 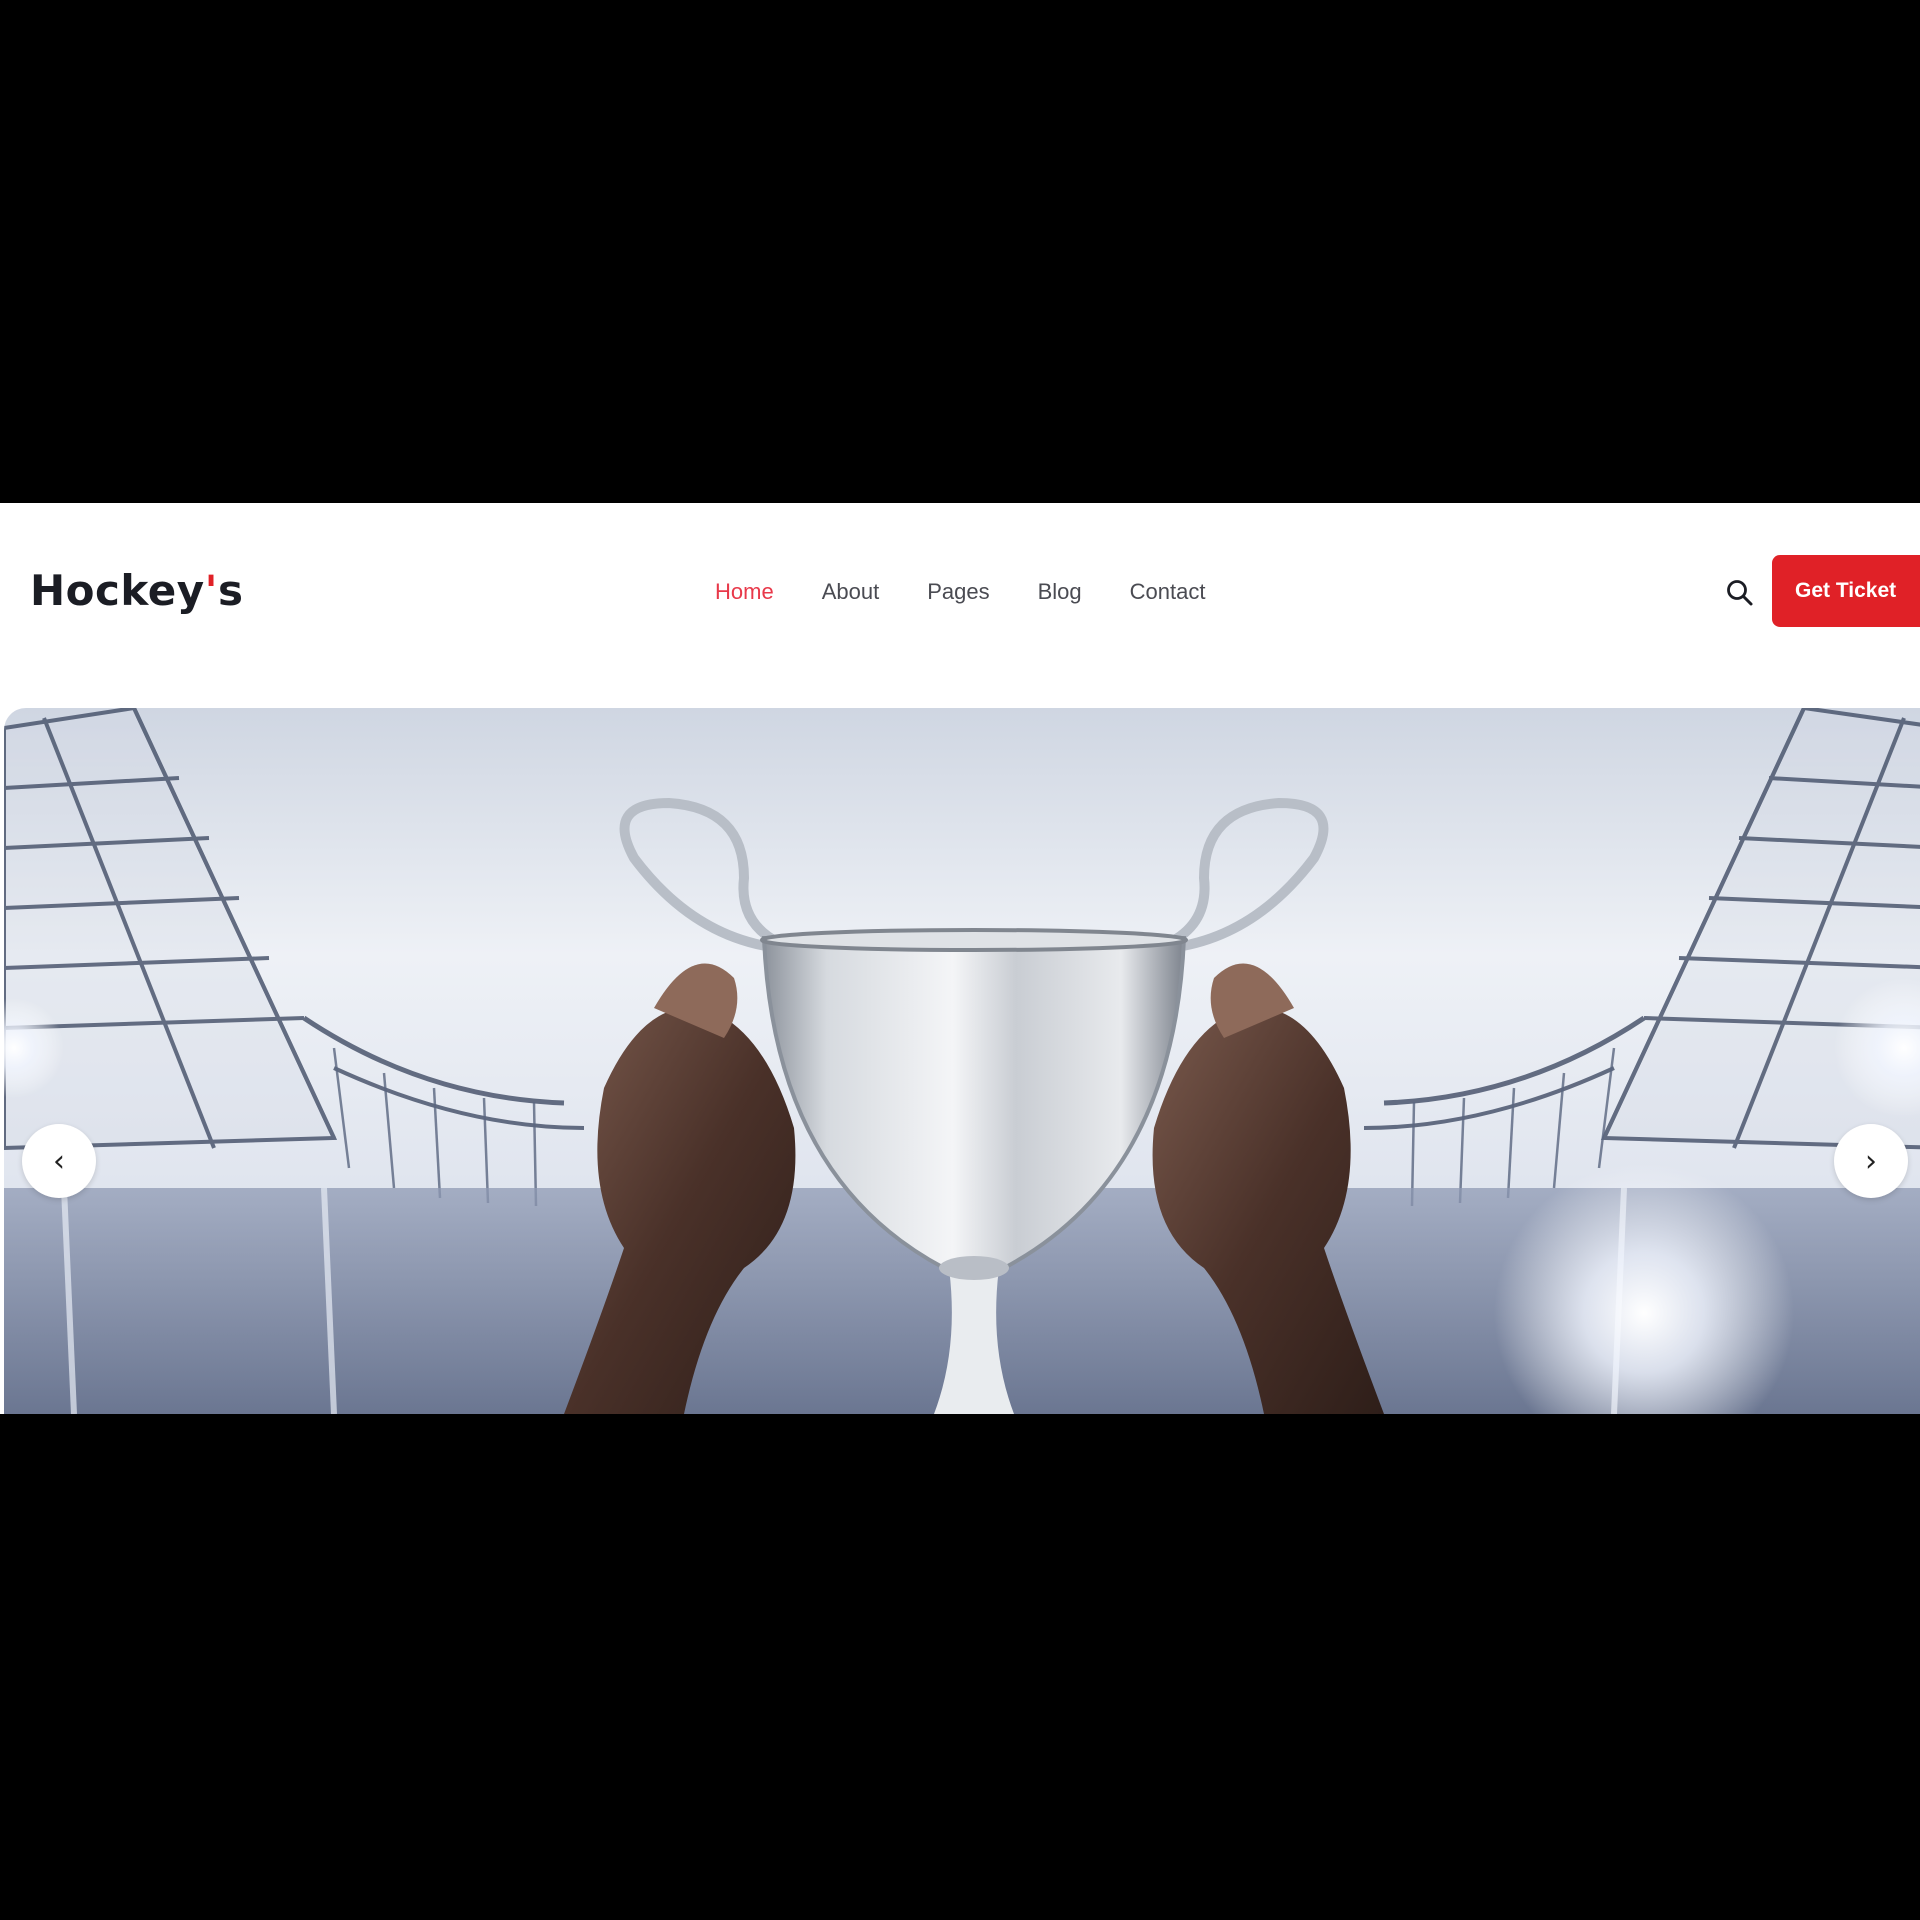 I want to click on main-nav: Home About Pages Blog Contact, so click(x=960, y=592).